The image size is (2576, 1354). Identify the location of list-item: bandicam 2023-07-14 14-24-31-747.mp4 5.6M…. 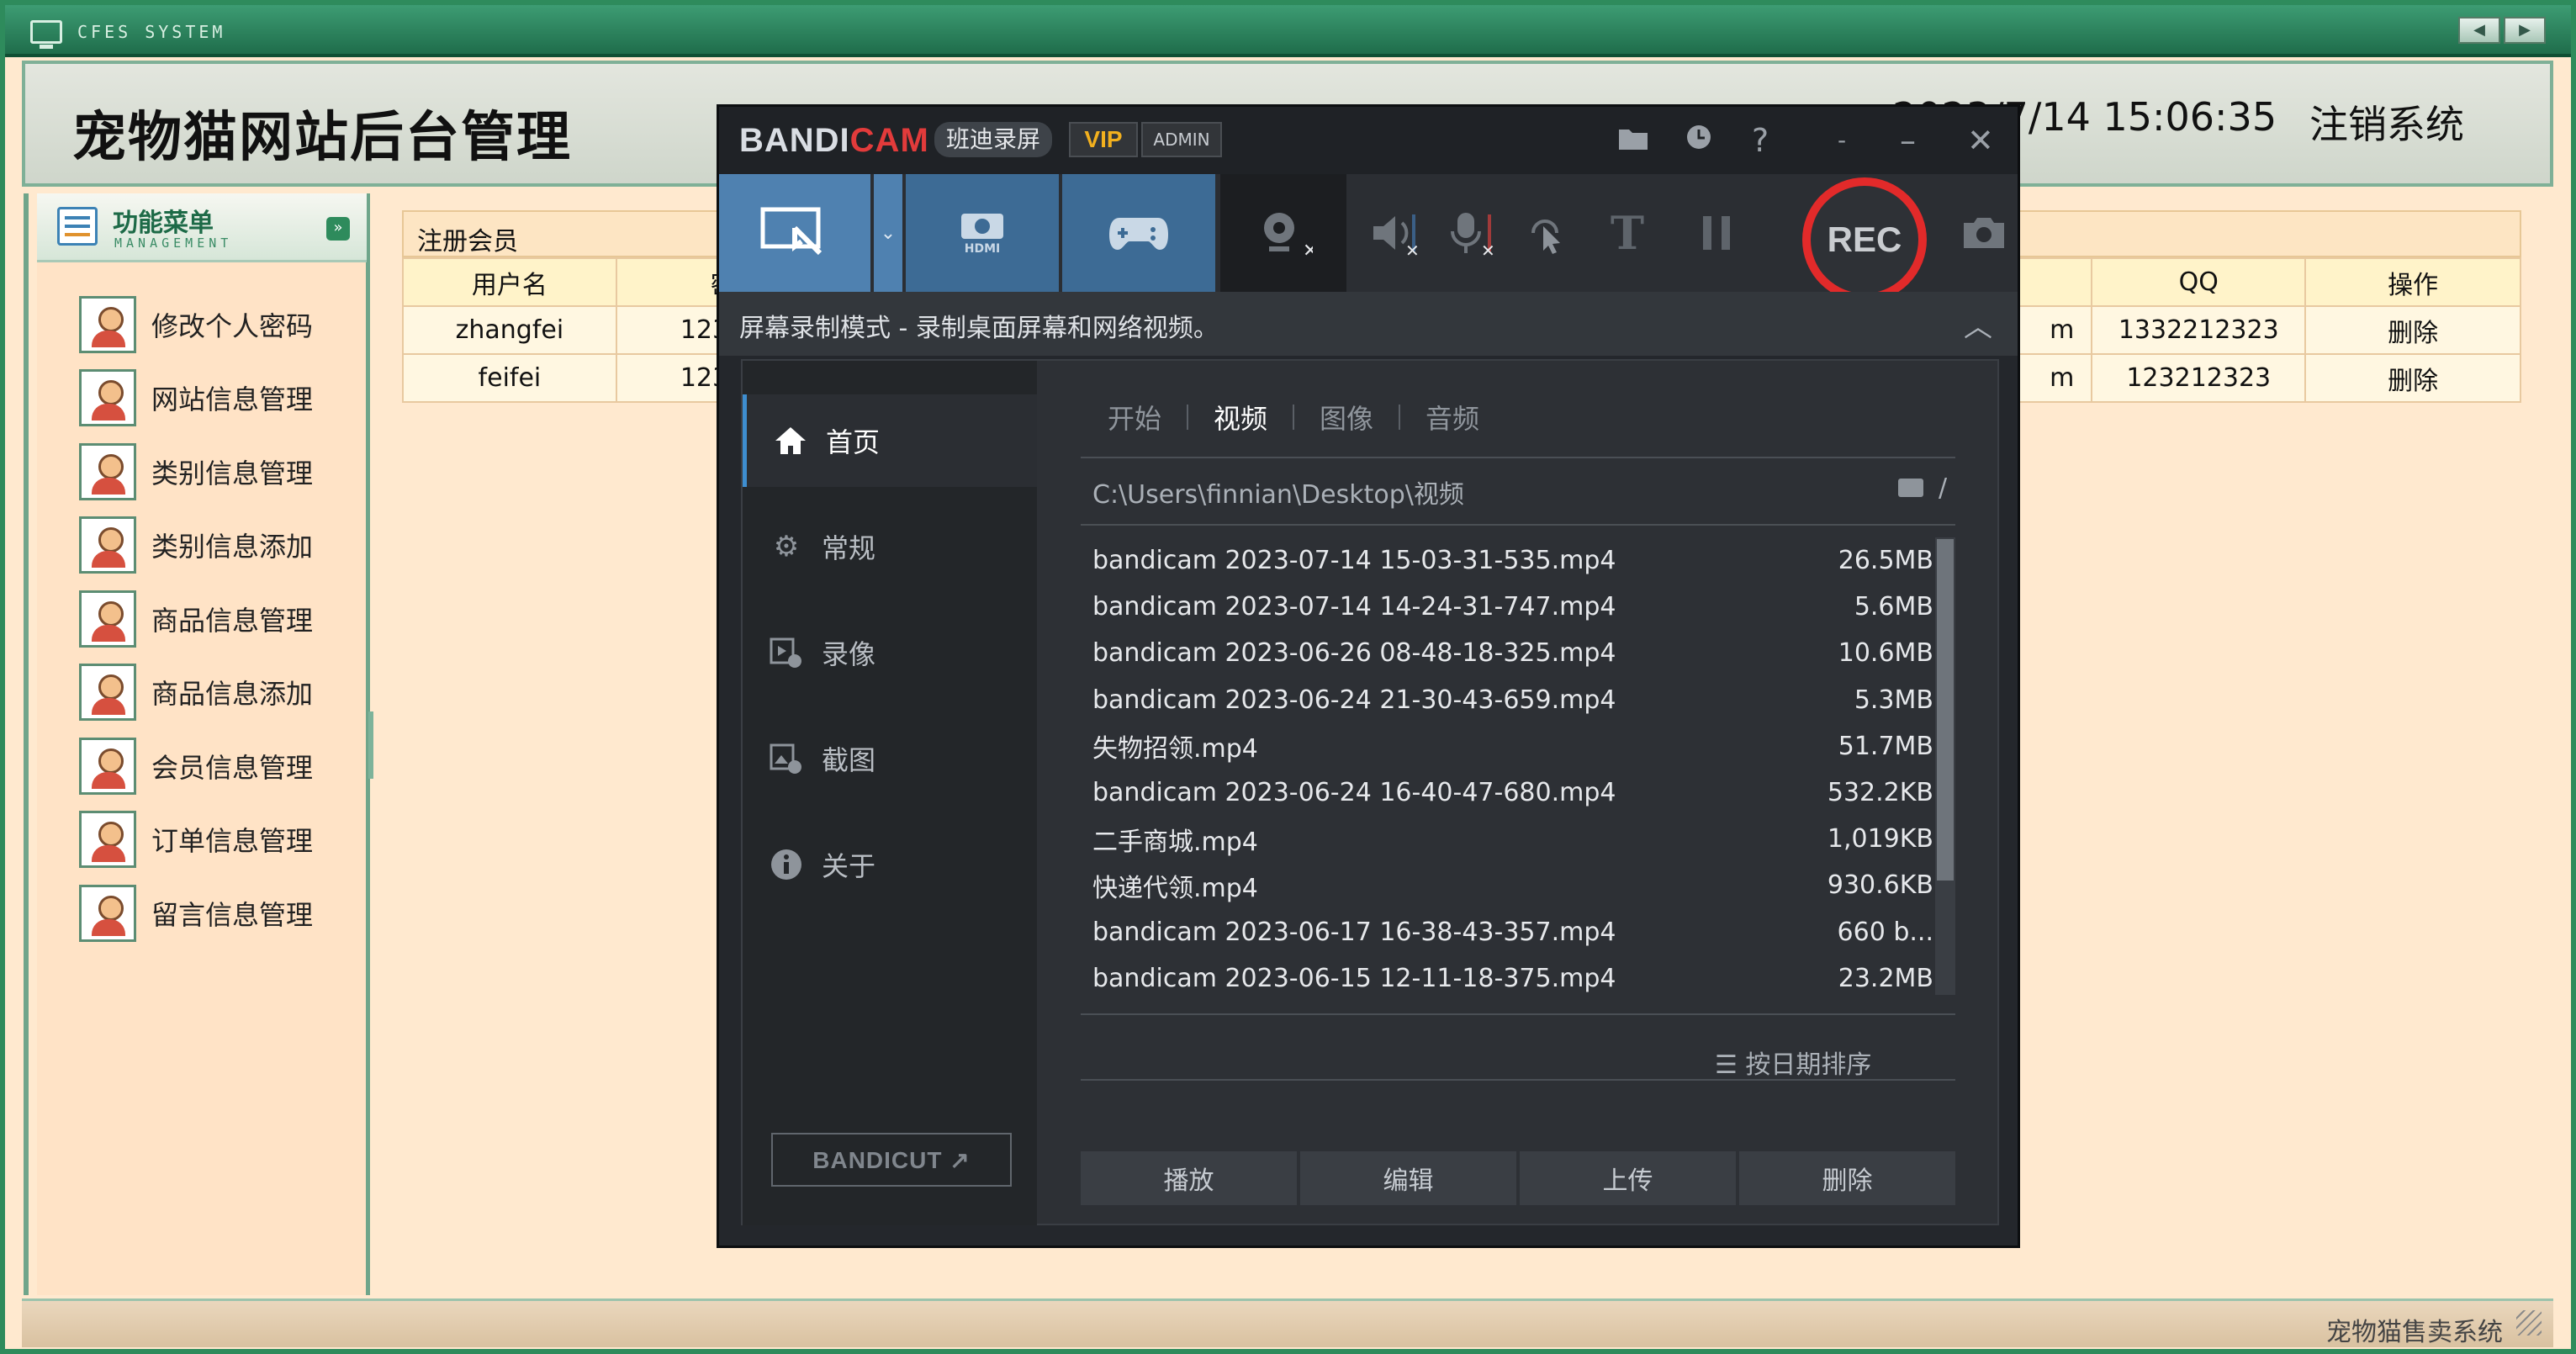
(1512, 607).